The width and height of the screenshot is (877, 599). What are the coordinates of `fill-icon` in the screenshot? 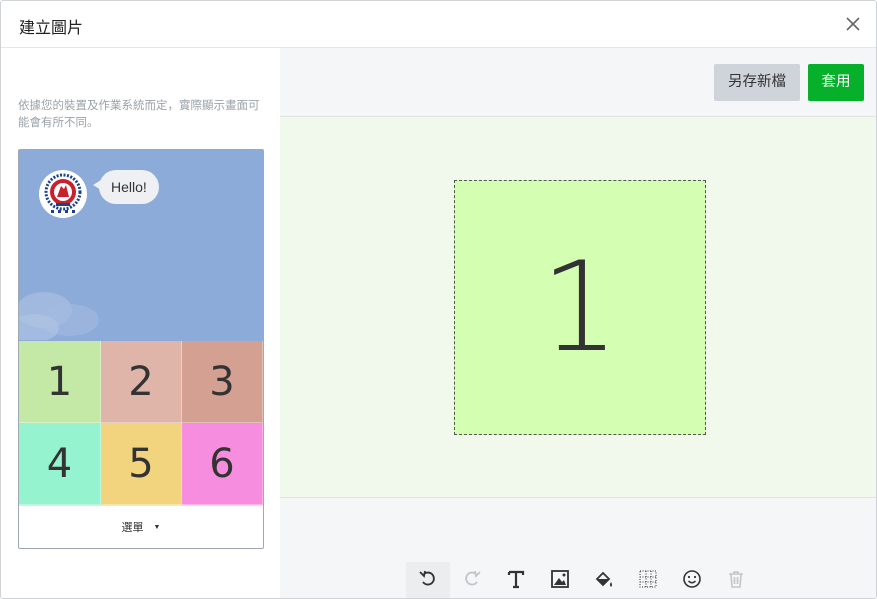 It's located at (603, 579).